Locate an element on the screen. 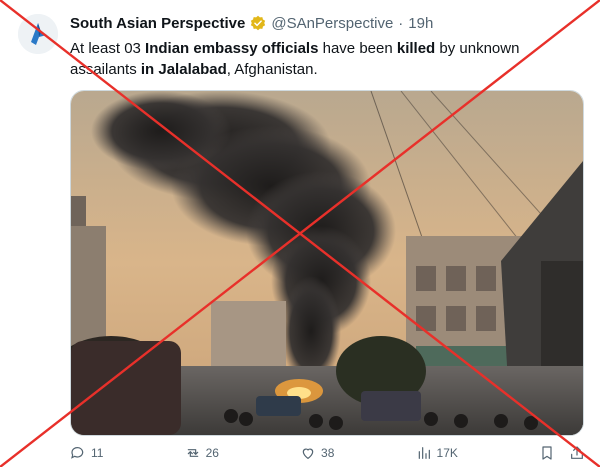 This screenshot has width=600, height=467. text-segment: At least 03 is located at coordinates (108, 48).